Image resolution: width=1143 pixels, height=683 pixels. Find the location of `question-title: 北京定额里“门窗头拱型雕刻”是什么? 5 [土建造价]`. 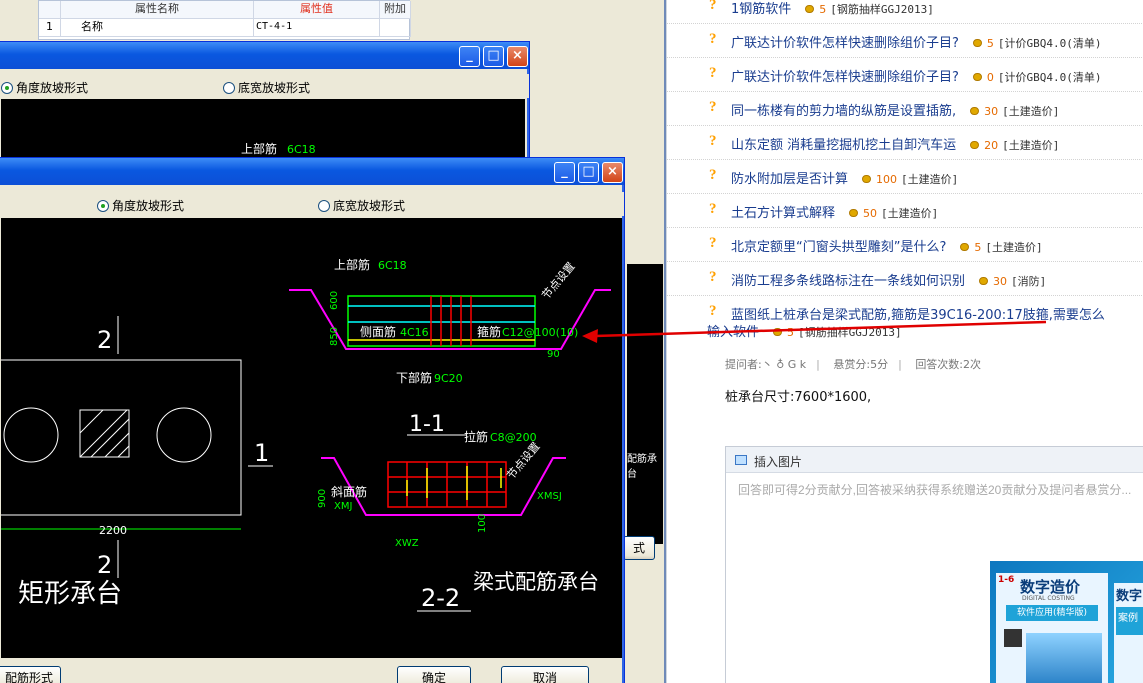

question-title: 北京定额里“门窗头拱型雕刻”是什么? 5 [土建造价] is located at coordinates (887, 245).